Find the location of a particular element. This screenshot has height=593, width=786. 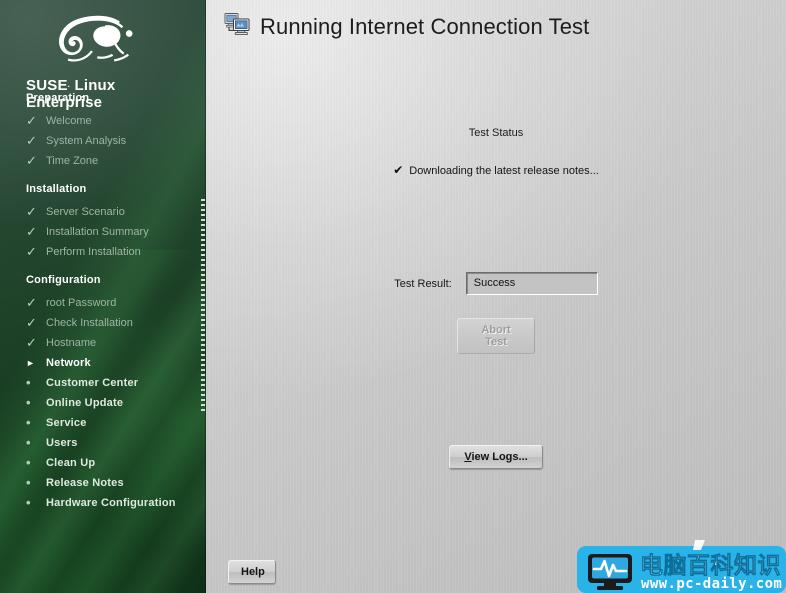

sidebar-item-label: System Analysis is located at coordinates (86, 141).